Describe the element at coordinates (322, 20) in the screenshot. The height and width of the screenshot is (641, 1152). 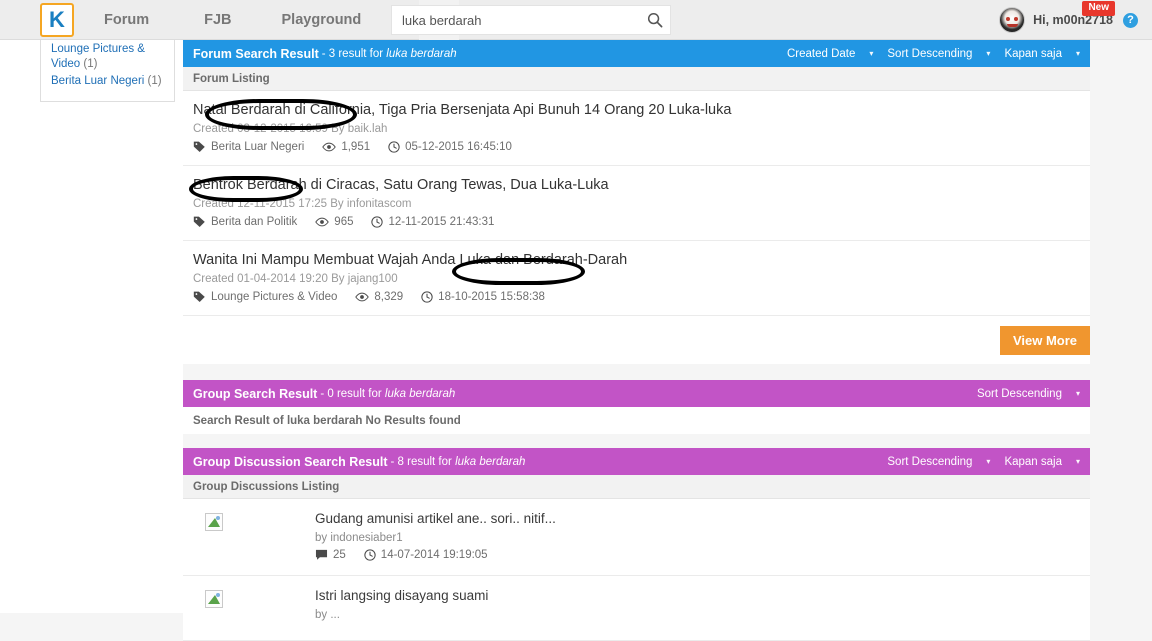
I see `nav-item-playground: Playground` at that location.